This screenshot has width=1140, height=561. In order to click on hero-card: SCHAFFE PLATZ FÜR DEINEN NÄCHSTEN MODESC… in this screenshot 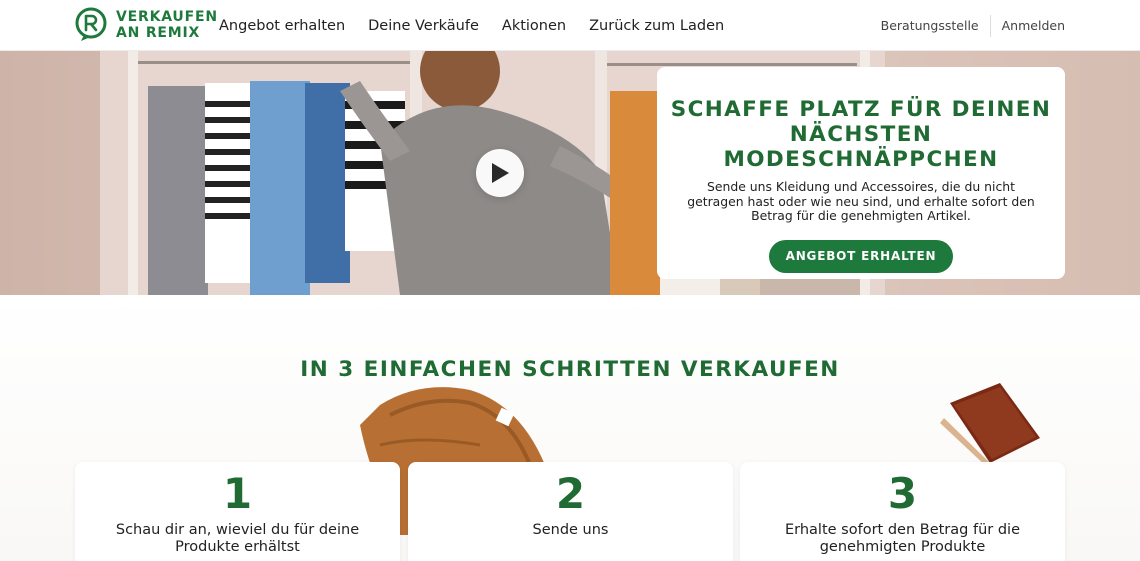, I will do `click(861, 173)`.